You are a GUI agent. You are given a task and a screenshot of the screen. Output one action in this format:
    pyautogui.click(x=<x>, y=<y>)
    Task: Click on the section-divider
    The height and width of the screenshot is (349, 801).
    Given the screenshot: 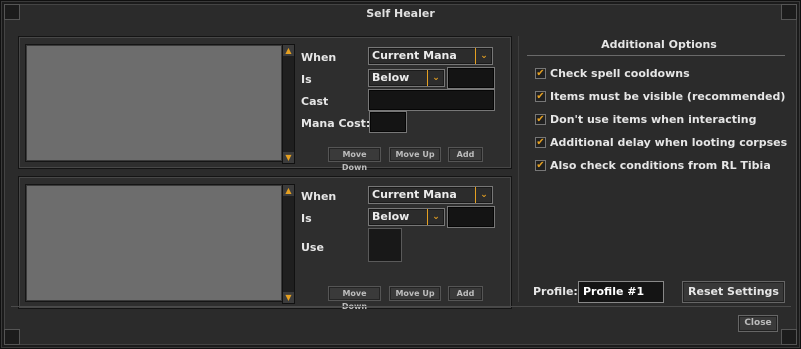 What is the action you would take?
    pyautogui.click(x=518, y=169)
    